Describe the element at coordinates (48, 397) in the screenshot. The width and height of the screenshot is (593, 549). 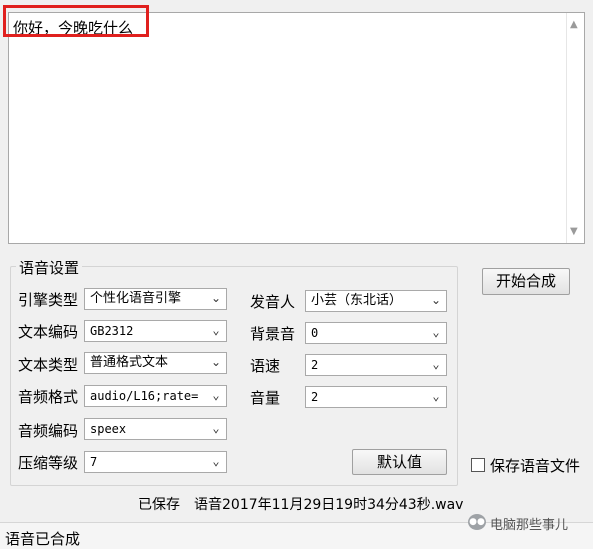
I see `audio-format-label: 音频格式` at that location.